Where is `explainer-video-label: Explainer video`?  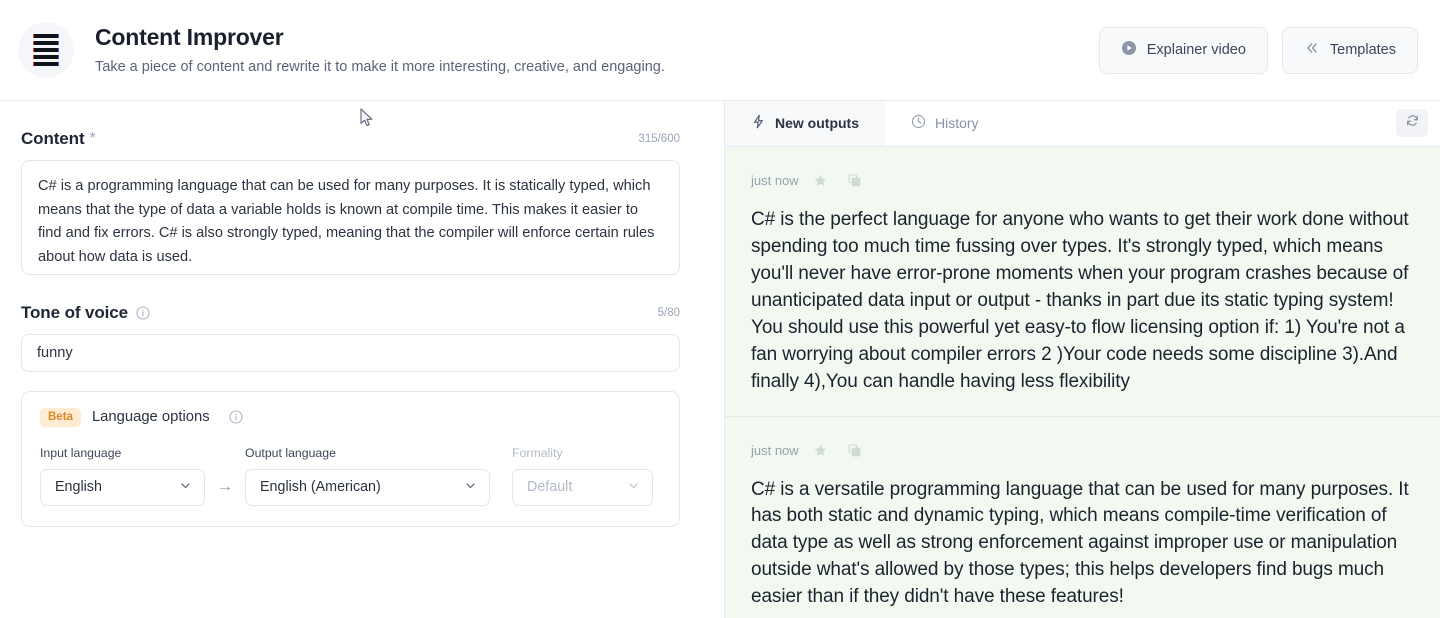
explainer-video-label: Explainer video is located at coordinates (1196, 50).